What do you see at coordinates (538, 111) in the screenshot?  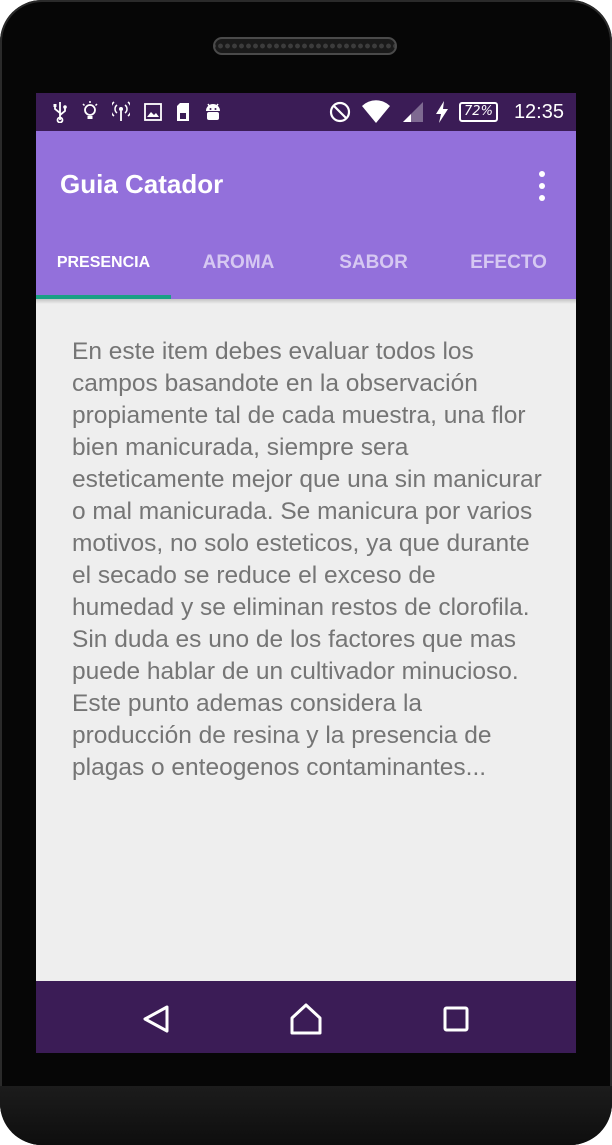 I see `clock: 12:35` at bounding box center [538, 111].